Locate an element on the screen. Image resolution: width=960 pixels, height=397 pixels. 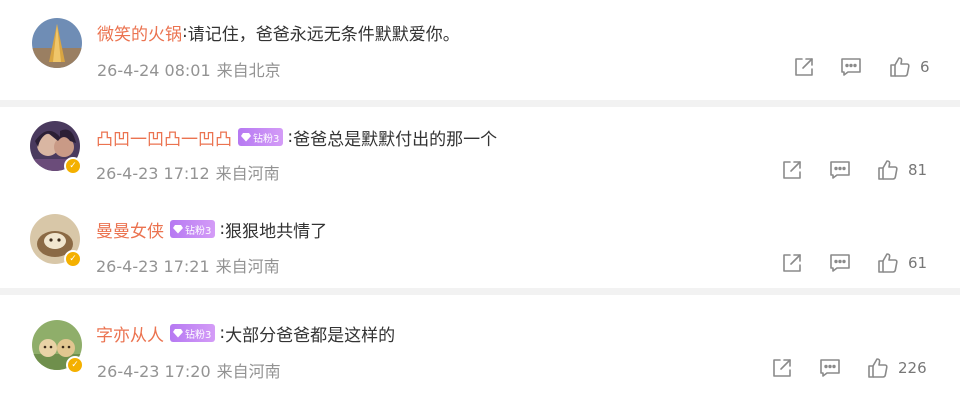
username: 字亦从人 is located at coordinates (130, 333).